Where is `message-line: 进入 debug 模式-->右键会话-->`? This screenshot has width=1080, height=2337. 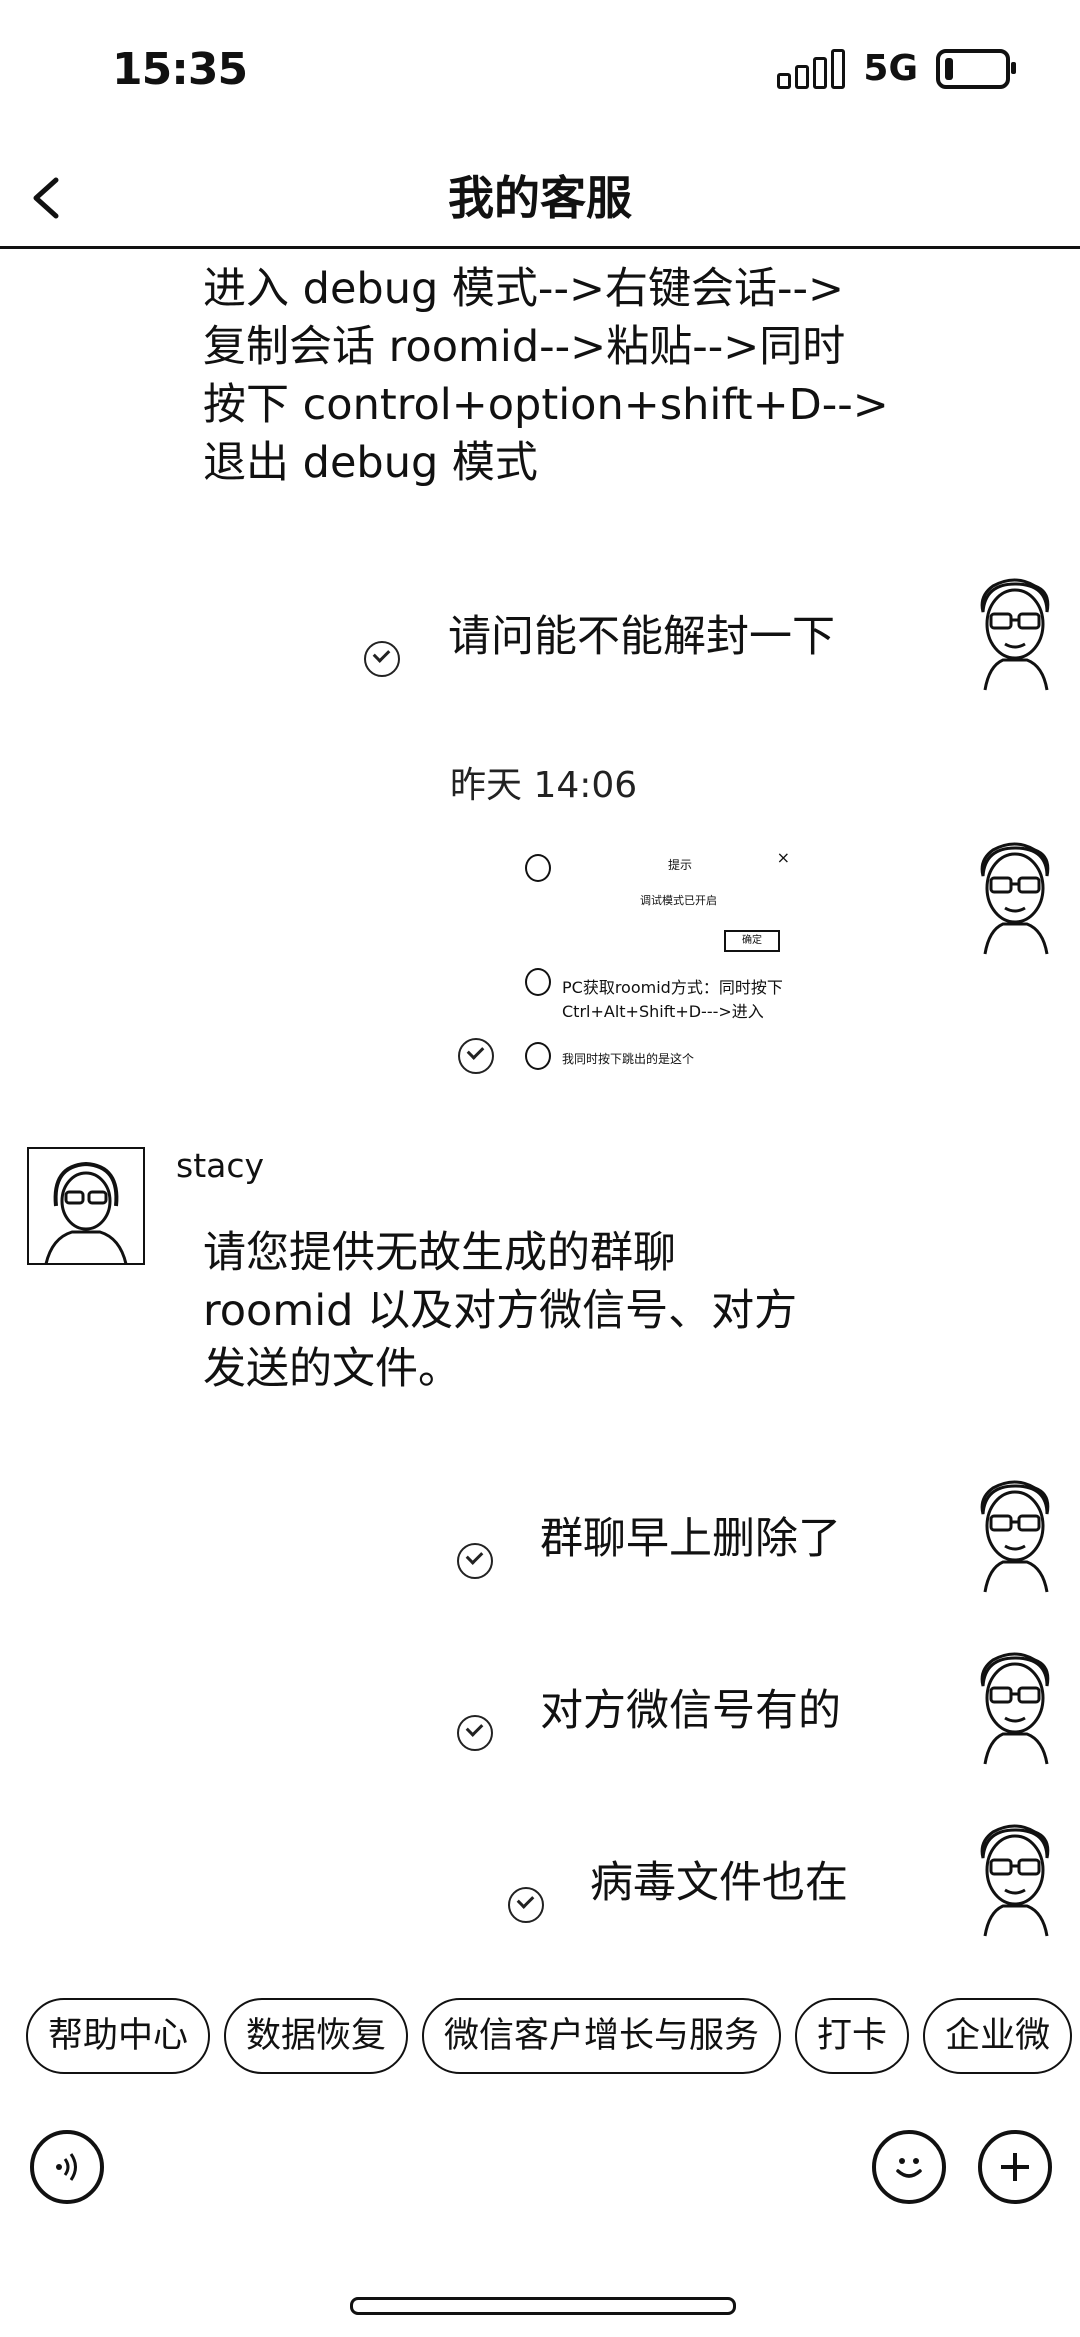
message-line: 进入 debug 模式-->右键会话--> is located at coordinates (524, 289).